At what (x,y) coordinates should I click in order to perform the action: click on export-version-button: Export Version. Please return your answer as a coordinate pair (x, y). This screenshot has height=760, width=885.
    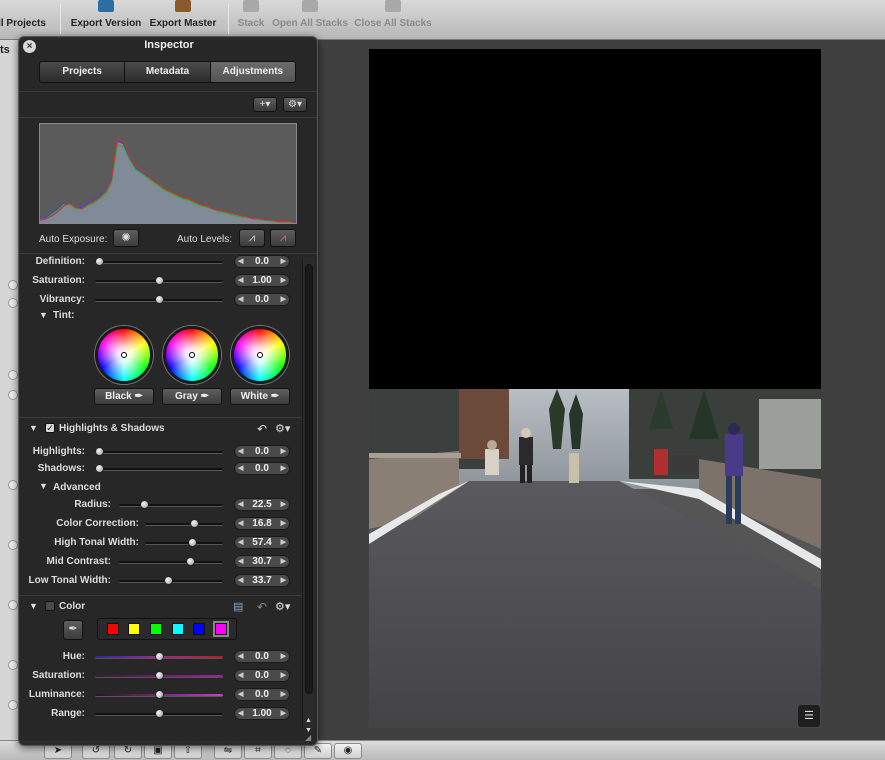
    Looking at the image, I should click on (106, 20).